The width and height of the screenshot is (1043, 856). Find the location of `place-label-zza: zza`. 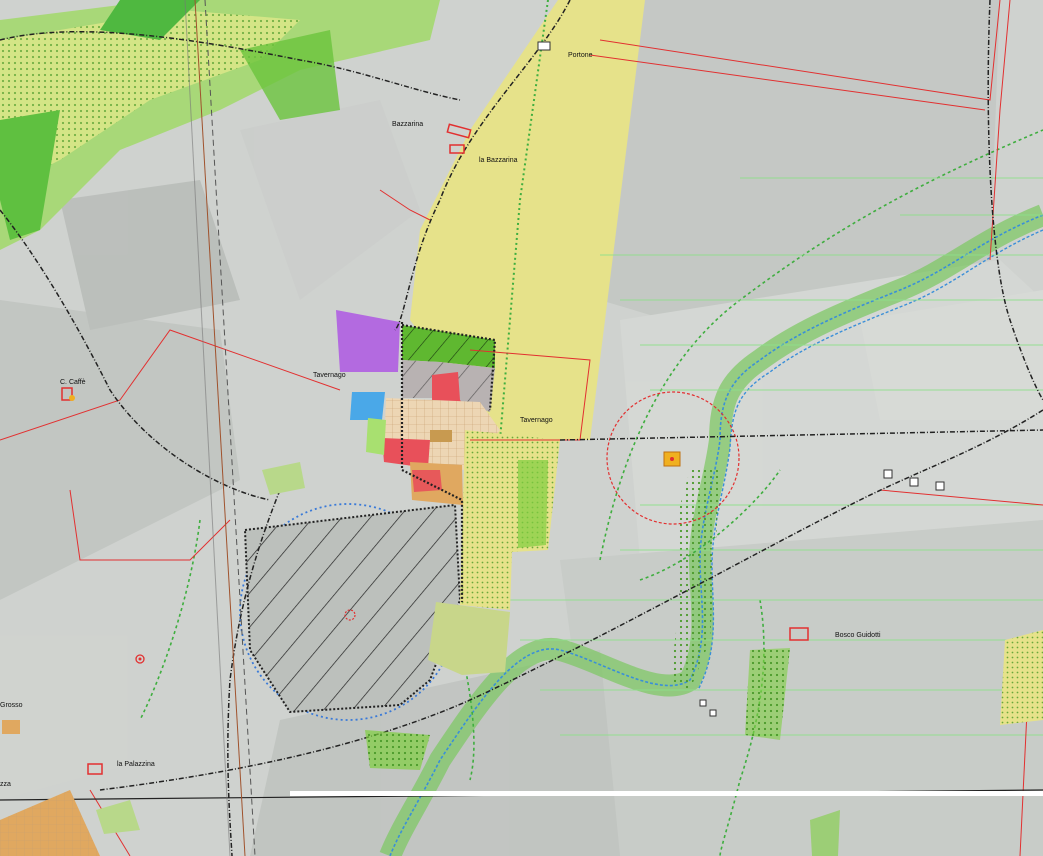

place-label-zza: zza is located at coordinates (5, 784).